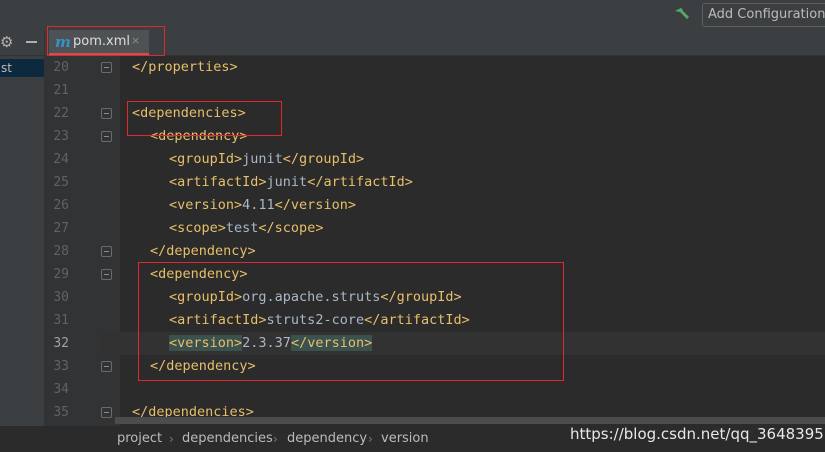  What do you see at coordinates (61, 67) in the screenshot?
I see `line-number: 20` at bounding box center [61, 67].